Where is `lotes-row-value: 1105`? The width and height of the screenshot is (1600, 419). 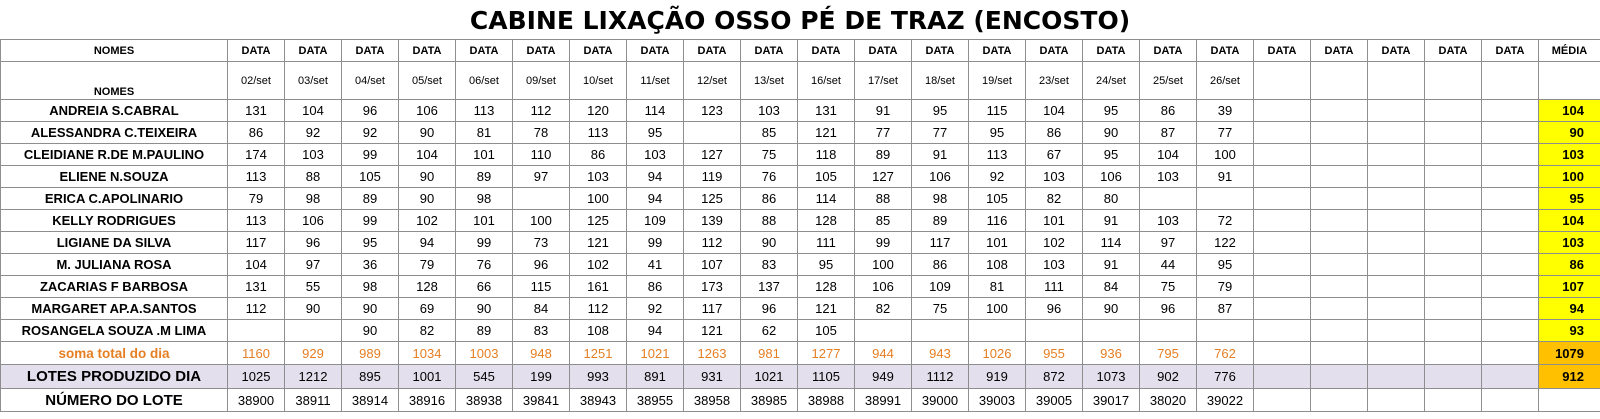 lotes-row-value: 1105 is located at coordinates (826, 376).